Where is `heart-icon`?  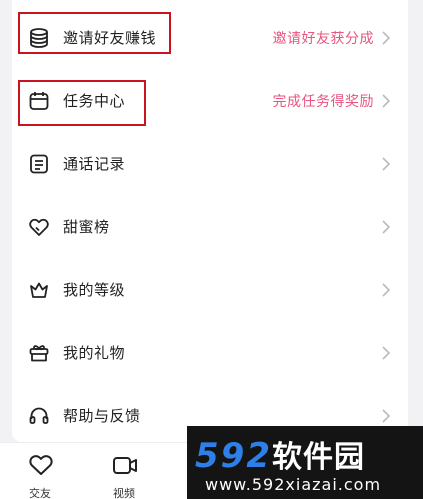
heart-icon is located at coordinates (39, 227).